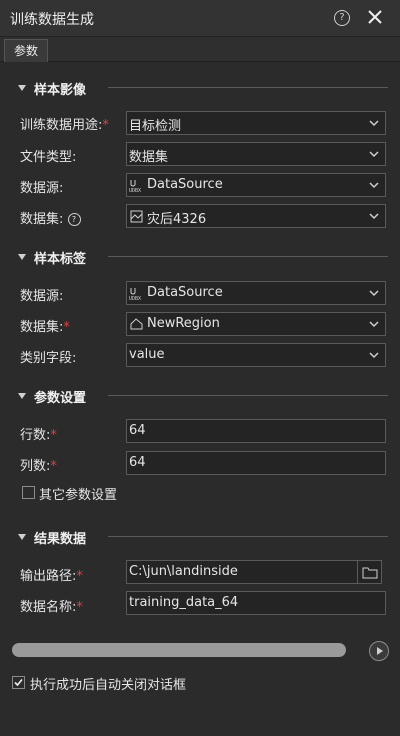  I want to click on image-dataset-label: 数据集: ?, so click(50, 217).